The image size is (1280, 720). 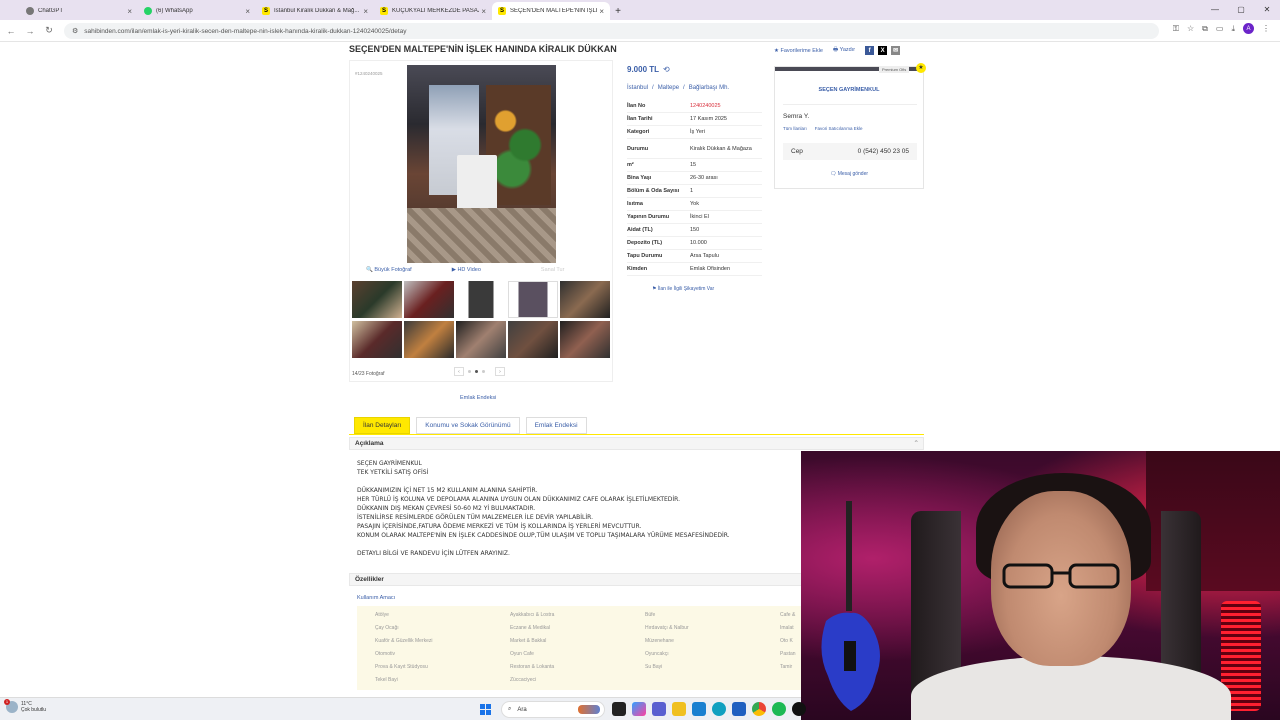 What do you see at coordinates (553, 709) in the screenshot?
I see `taskbar-search: ⌕ Ara` at bounding box center [553, 709].